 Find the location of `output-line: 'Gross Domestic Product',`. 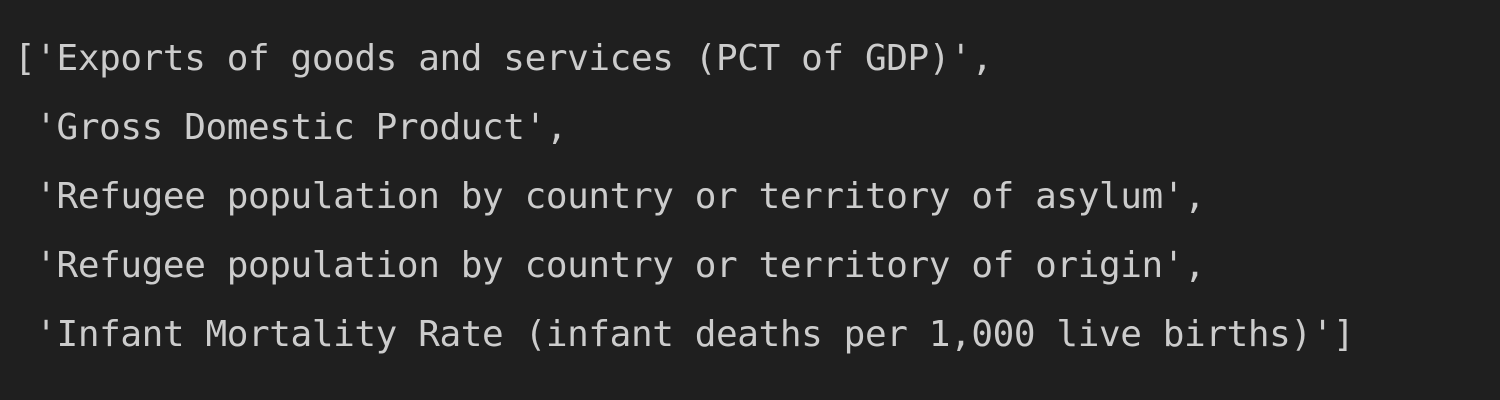

output-line: 'Gross Domestic Product', is located at coordinates (291, 127).